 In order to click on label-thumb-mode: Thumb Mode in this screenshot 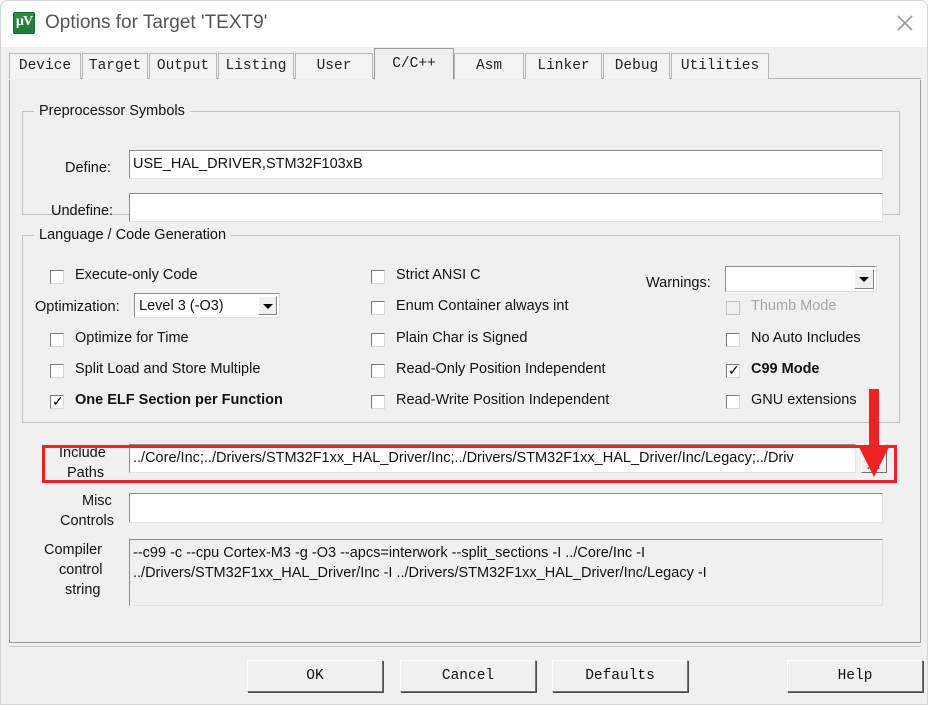, I will do `click(794, 306)`.